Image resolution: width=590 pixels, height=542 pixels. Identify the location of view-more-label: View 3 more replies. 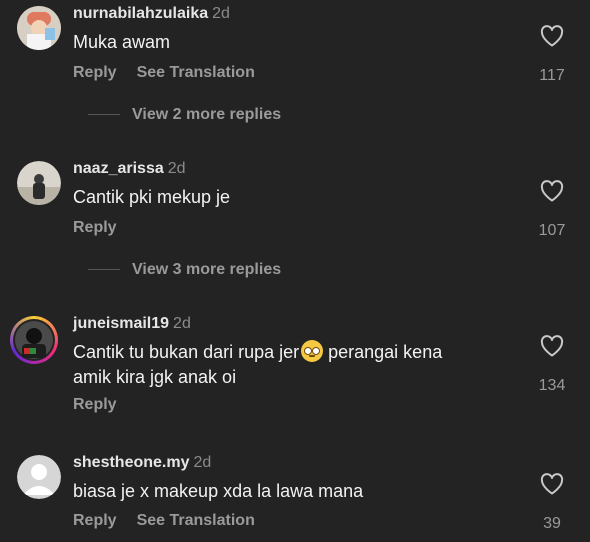
(207, 269).